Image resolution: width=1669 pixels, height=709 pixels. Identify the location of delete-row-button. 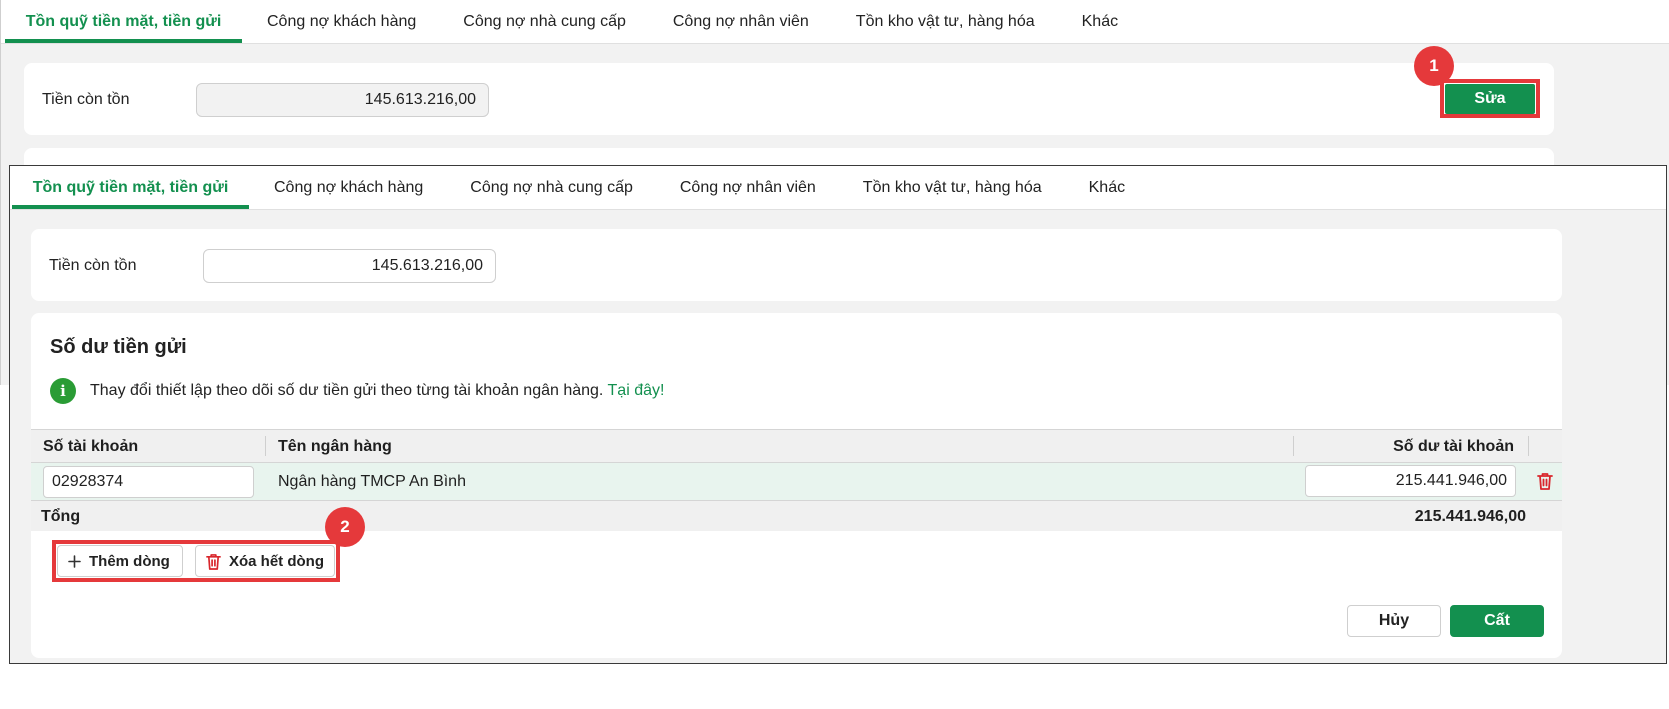
(1545, 483).